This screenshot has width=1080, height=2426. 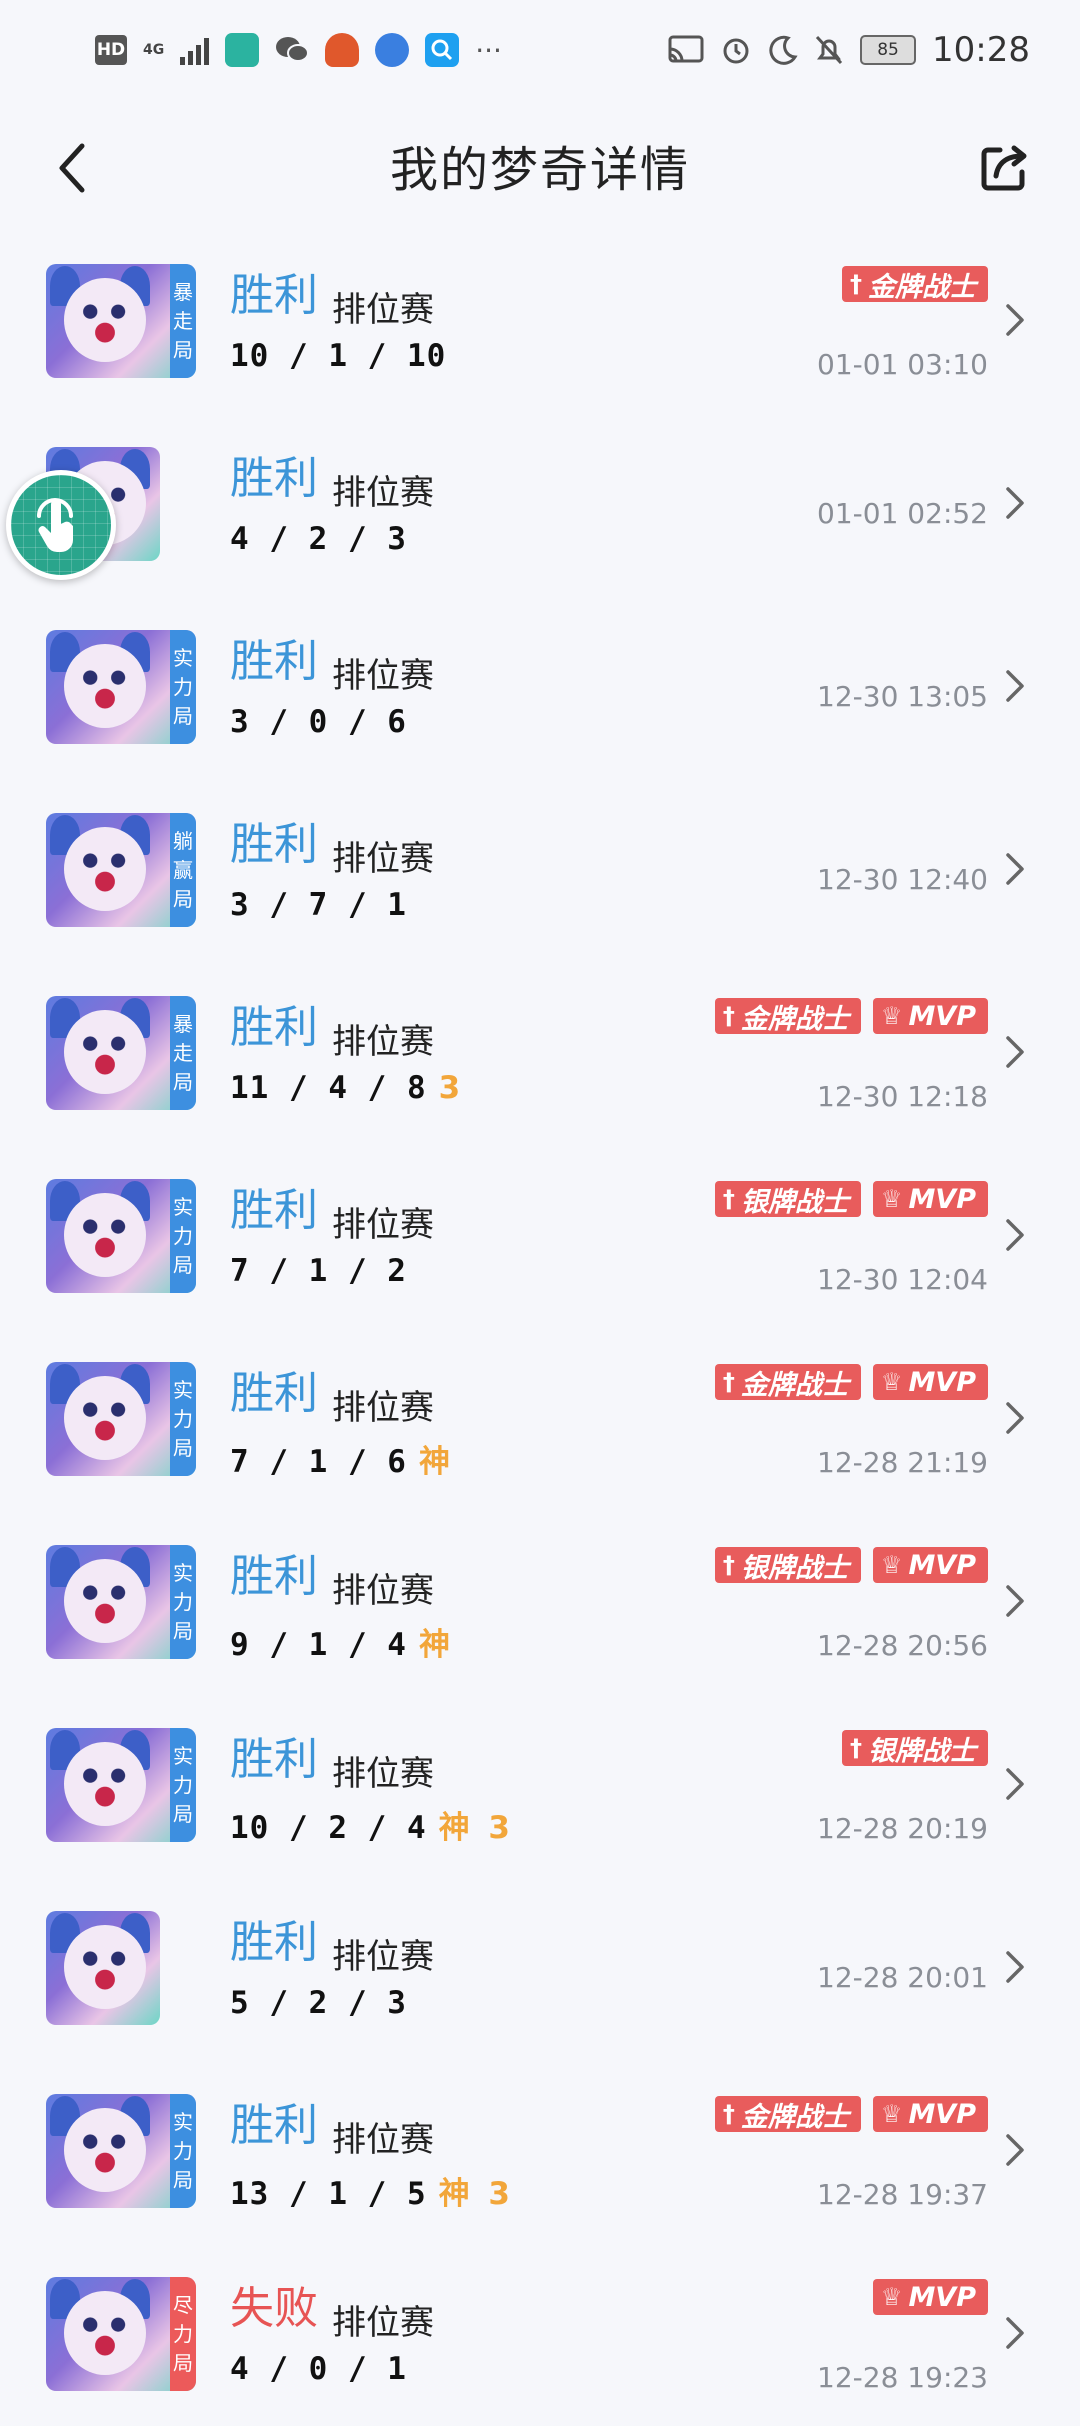 I want to click on kda-value: 13 / 1 / 5, so click(x=328, y=2194).